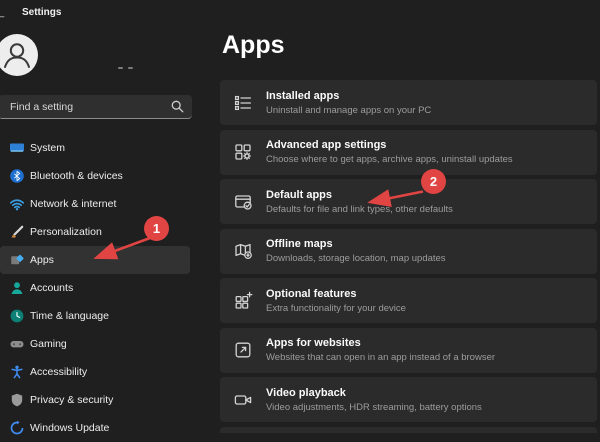 This screenshot has width=600, height=442. I want to click on apps-for-websites-icon, so click(243, 350).